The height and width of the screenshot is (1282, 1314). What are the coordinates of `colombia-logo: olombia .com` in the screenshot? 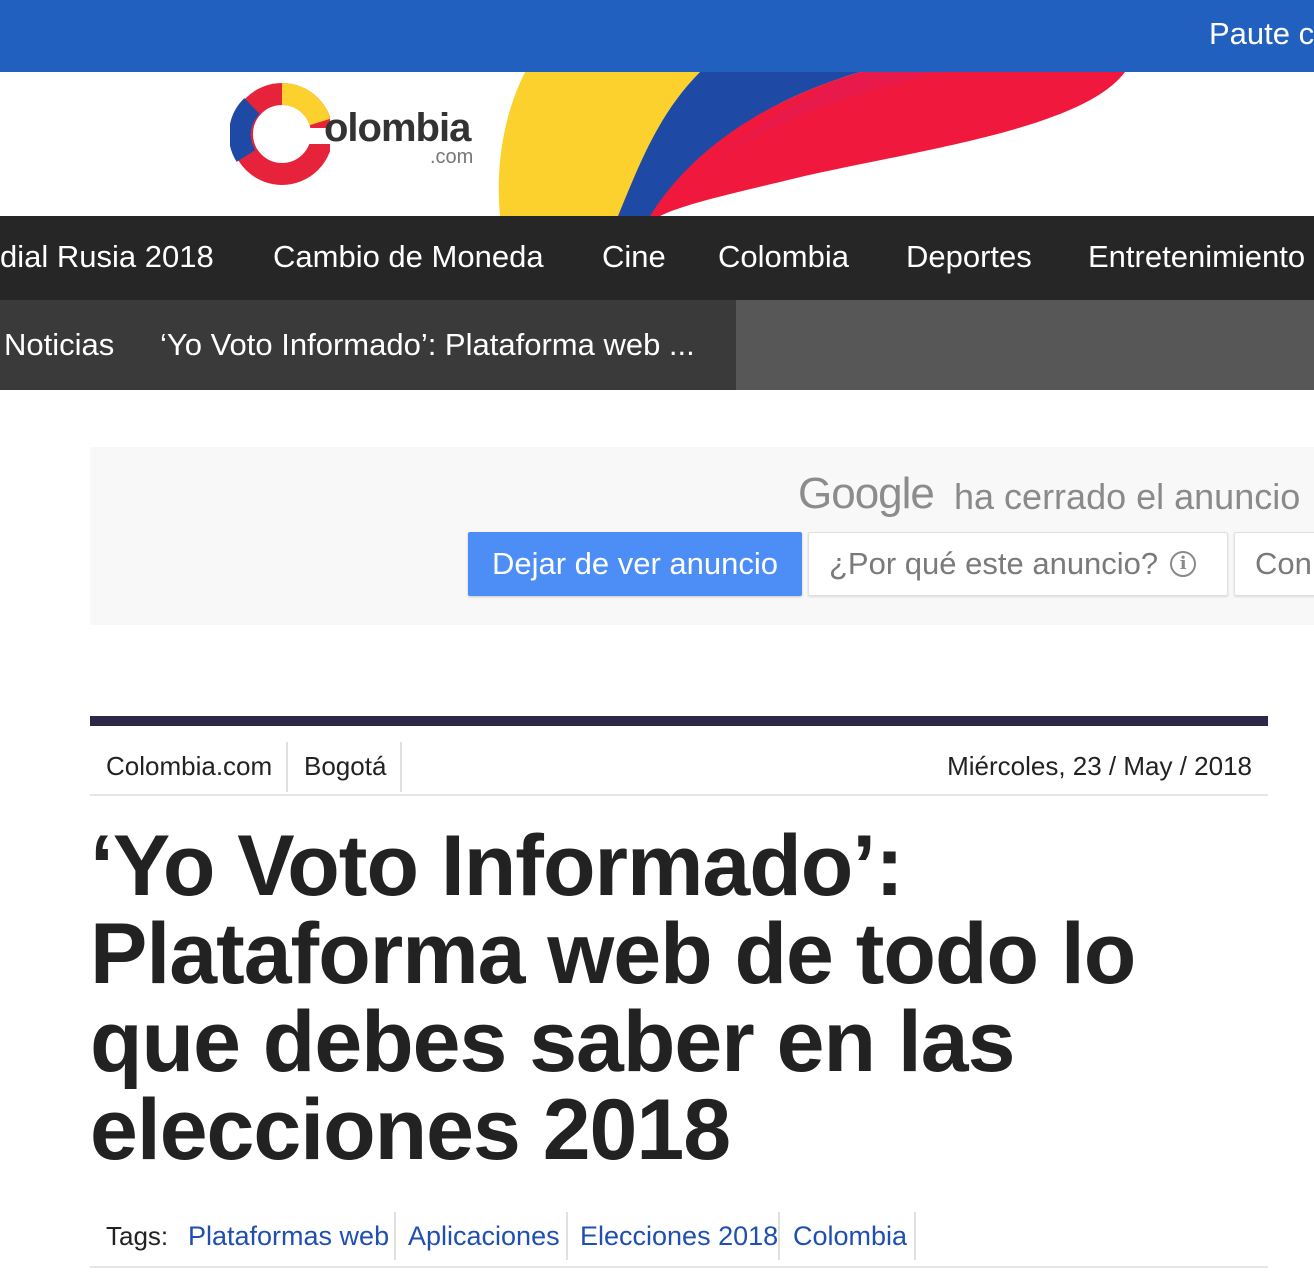 It's located at (365, 136).